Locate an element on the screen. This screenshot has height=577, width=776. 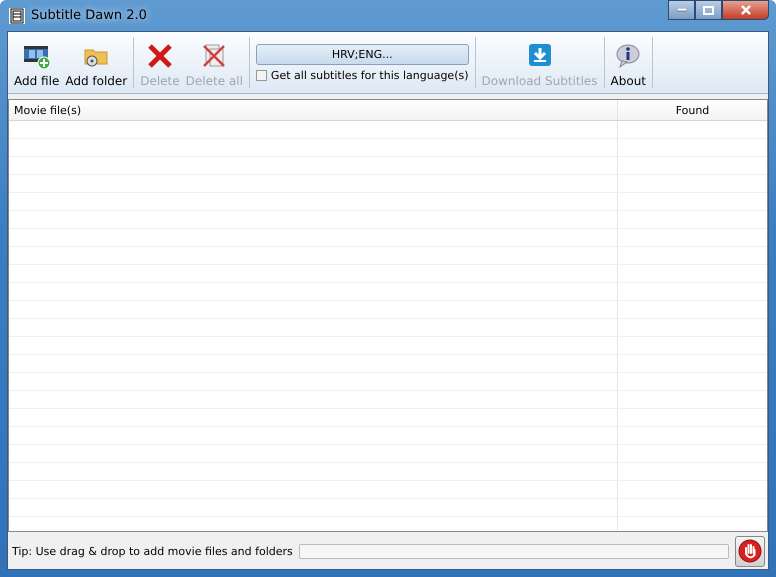
stop-button is located at coordinates (750, 551).